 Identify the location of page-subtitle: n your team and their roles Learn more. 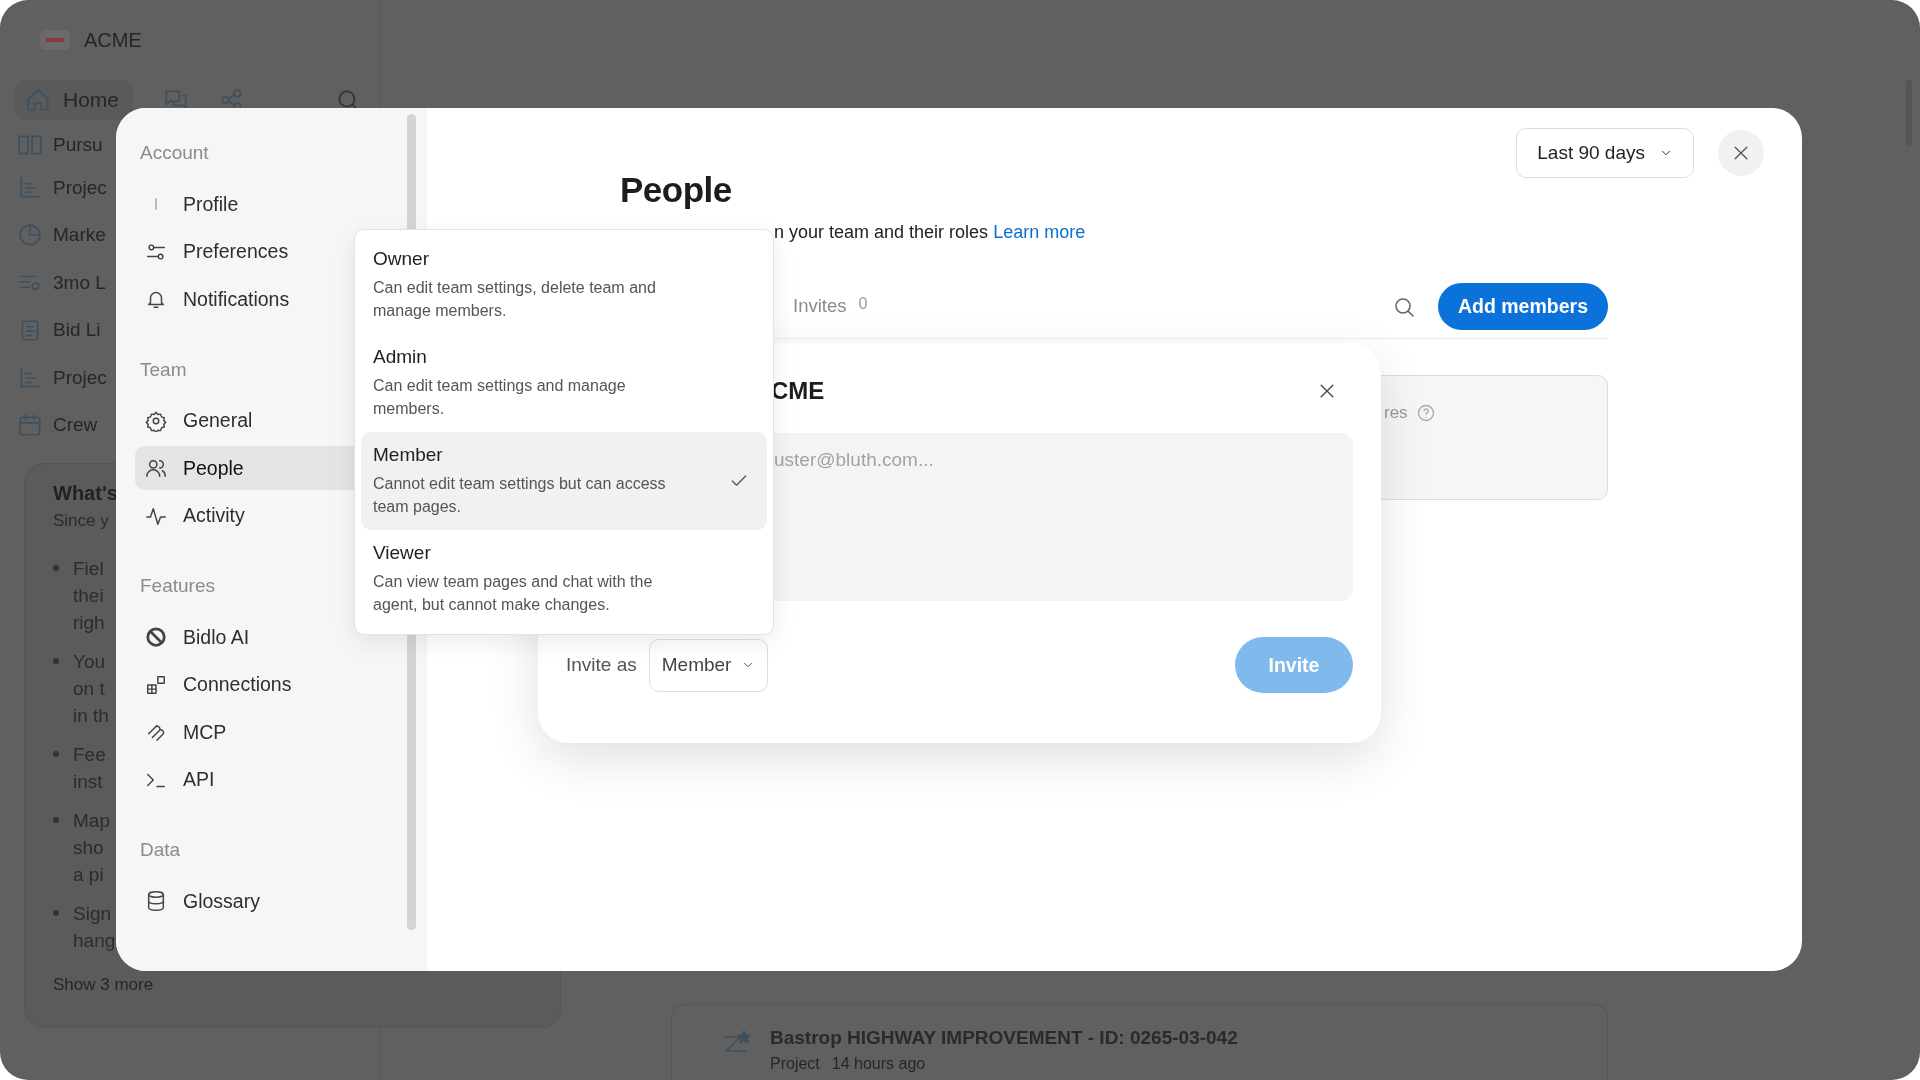
(930, 232).